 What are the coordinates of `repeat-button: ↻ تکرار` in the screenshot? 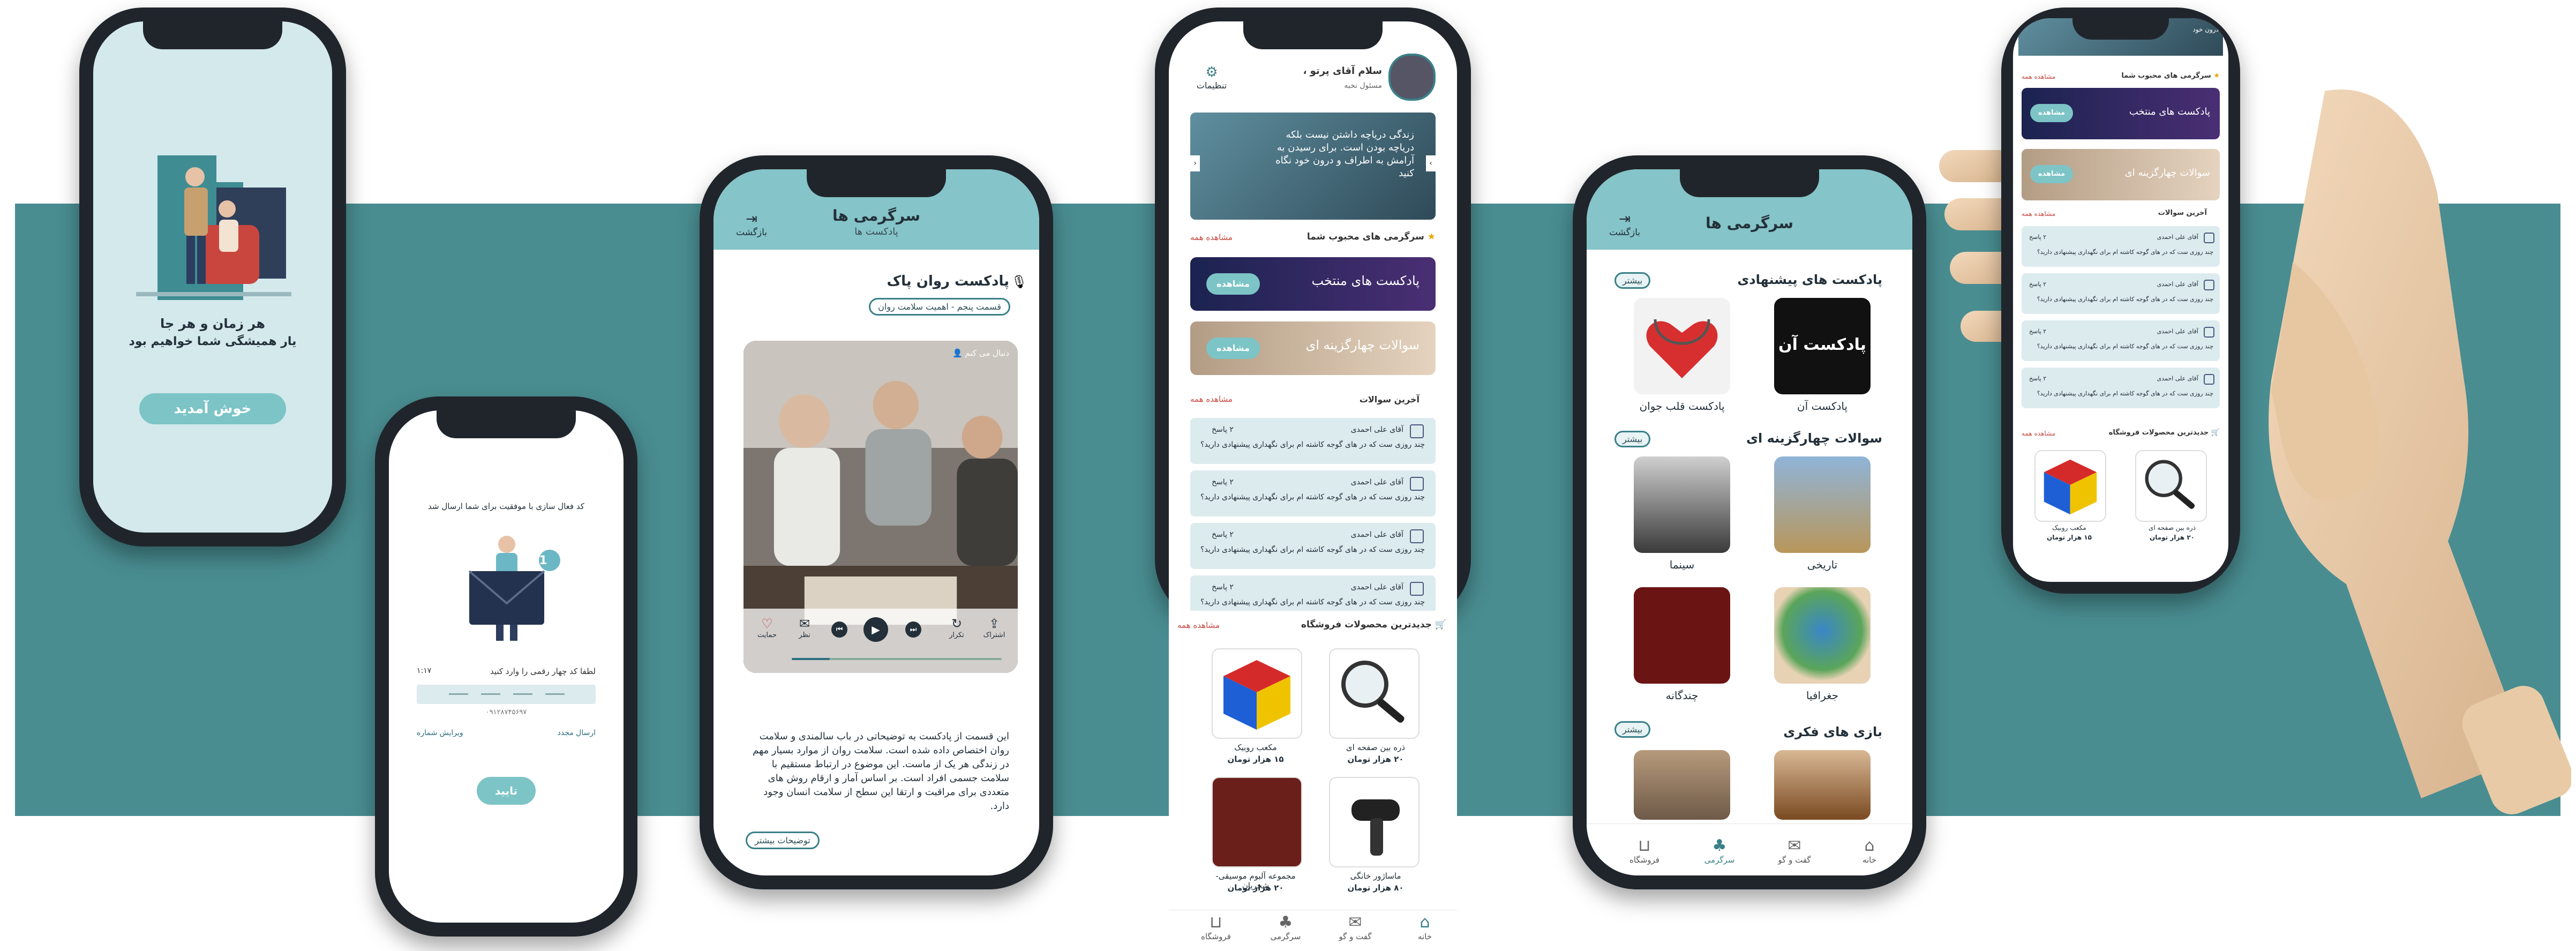 It's located at (957, 627).